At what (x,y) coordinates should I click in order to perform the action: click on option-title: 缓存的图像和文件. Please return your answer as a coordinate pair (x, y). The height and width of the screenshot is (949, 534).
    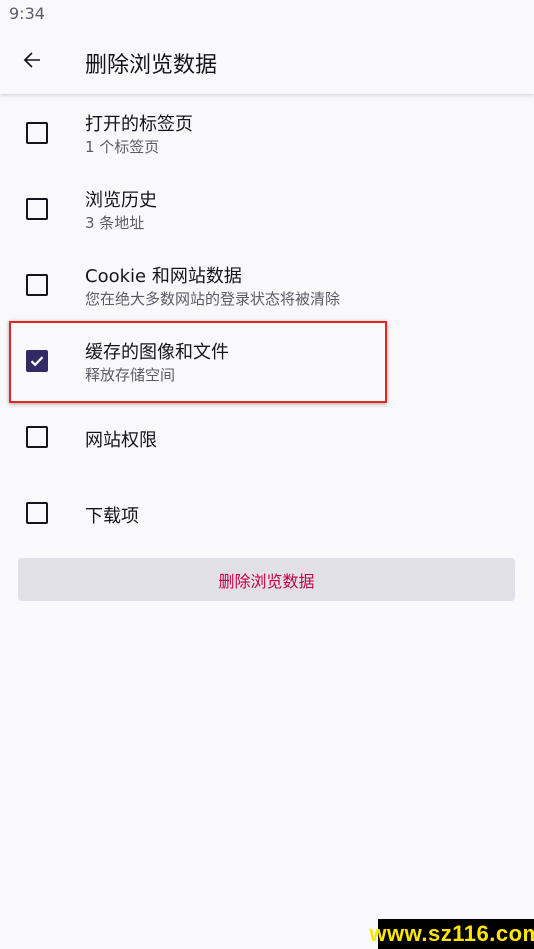
    Looking at the image, I should click on (157, 352).